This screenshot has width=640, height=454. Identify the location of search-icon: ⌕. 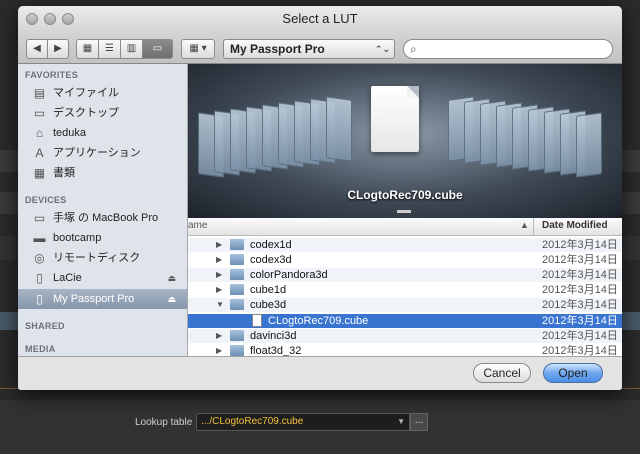
(413, 49).